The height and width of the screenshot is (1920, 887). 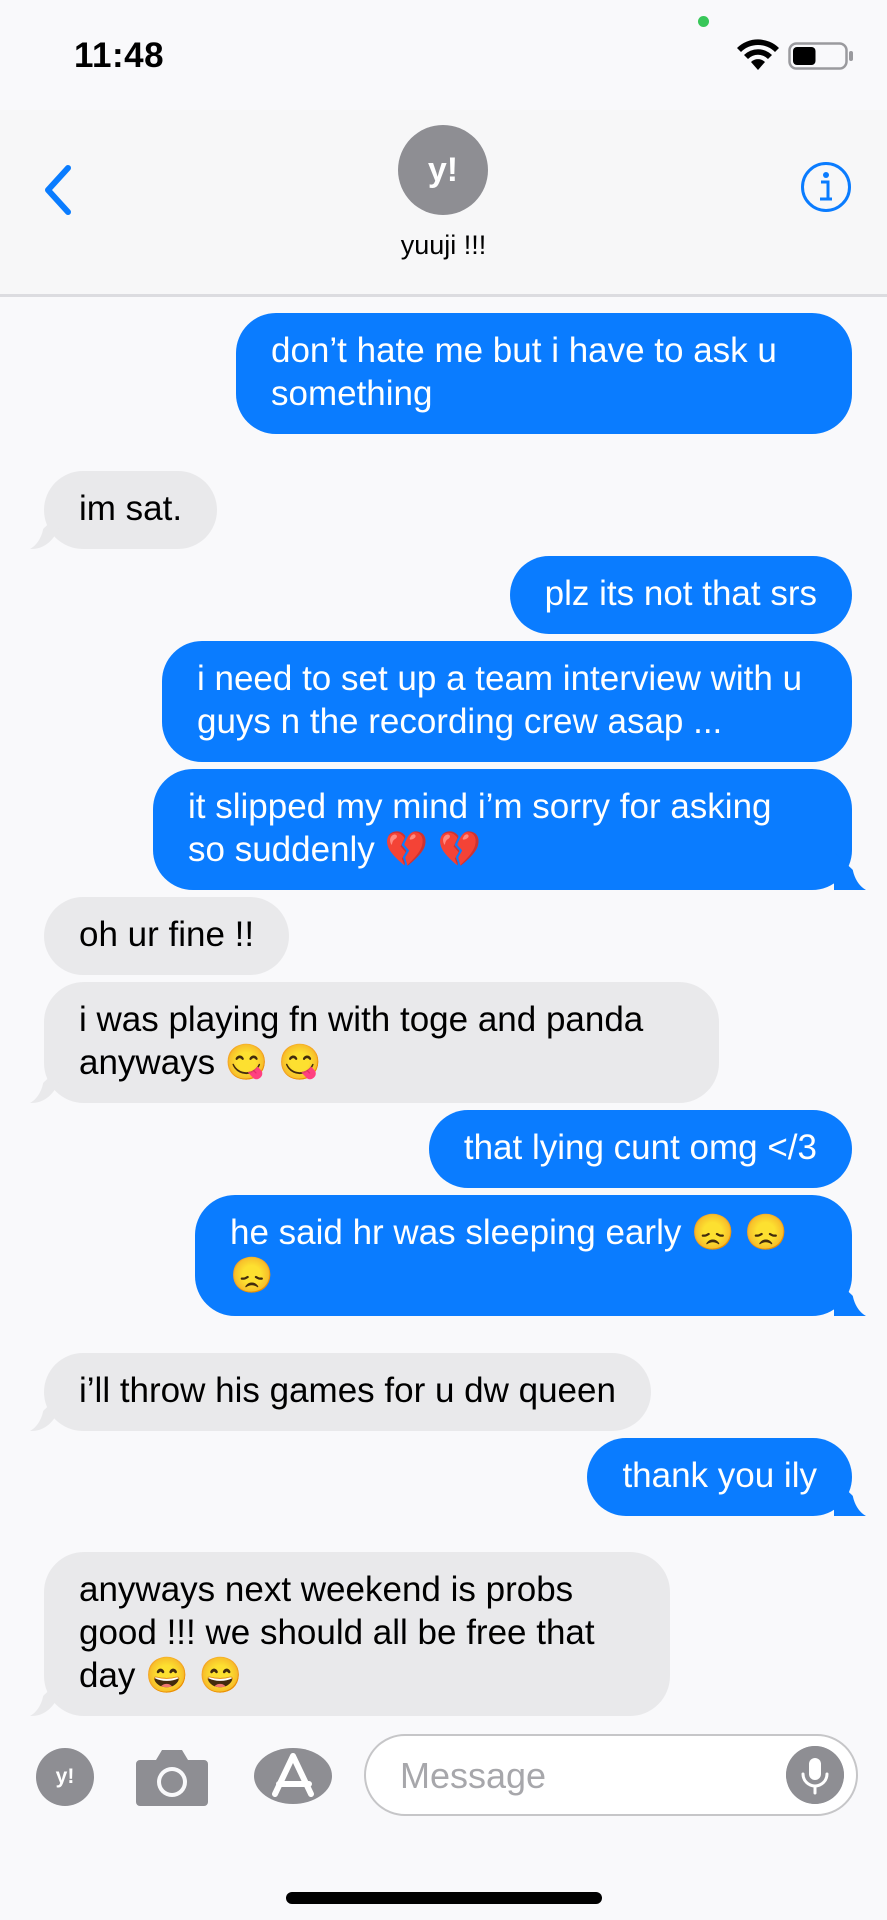 I want to click on message-bubble-sent: plz its not that srs, so click(x=680, y=595).